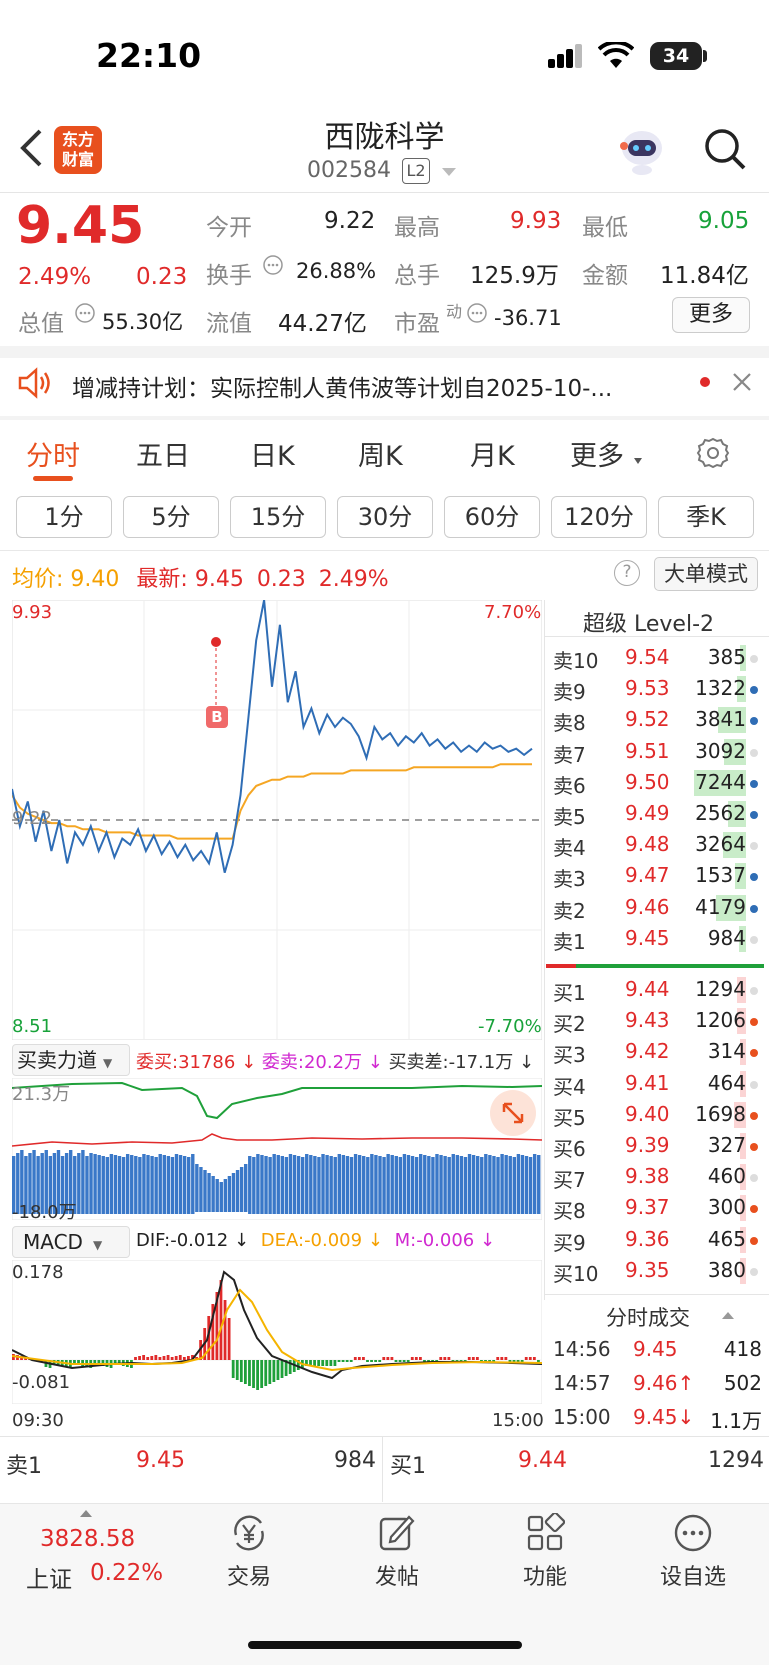 This screenshot has height=1665, width=769. Describe the element at coordinates (655, 1349) in the screenshot. I see `tick-price: 9.45` at that location.